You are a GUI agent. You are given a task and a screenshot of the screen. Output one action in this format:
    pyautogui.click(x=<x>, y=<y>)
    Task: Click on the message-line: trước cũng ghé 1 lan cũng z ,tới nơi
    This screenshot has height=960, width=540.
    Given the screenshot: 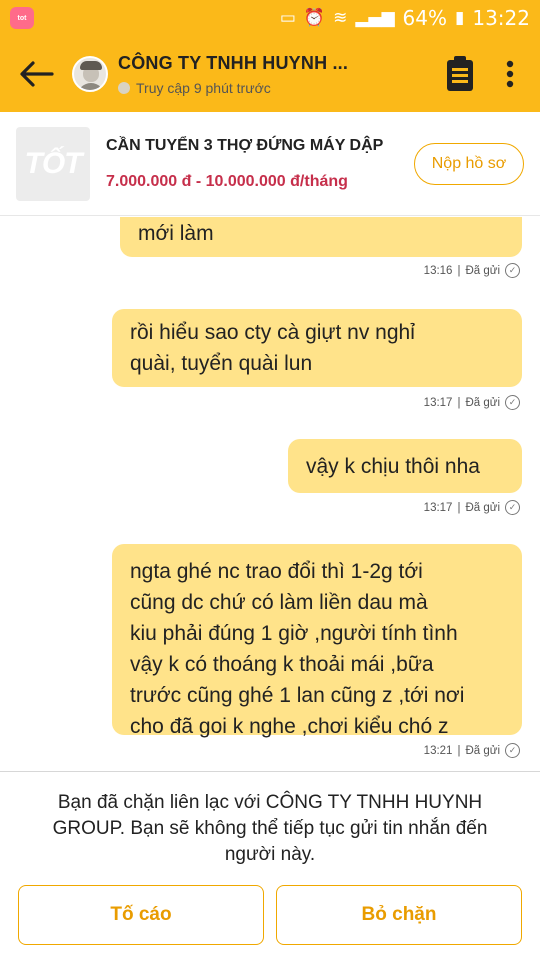 What is the action you would take?
    pyautogui.click(x=297, y=695)
    